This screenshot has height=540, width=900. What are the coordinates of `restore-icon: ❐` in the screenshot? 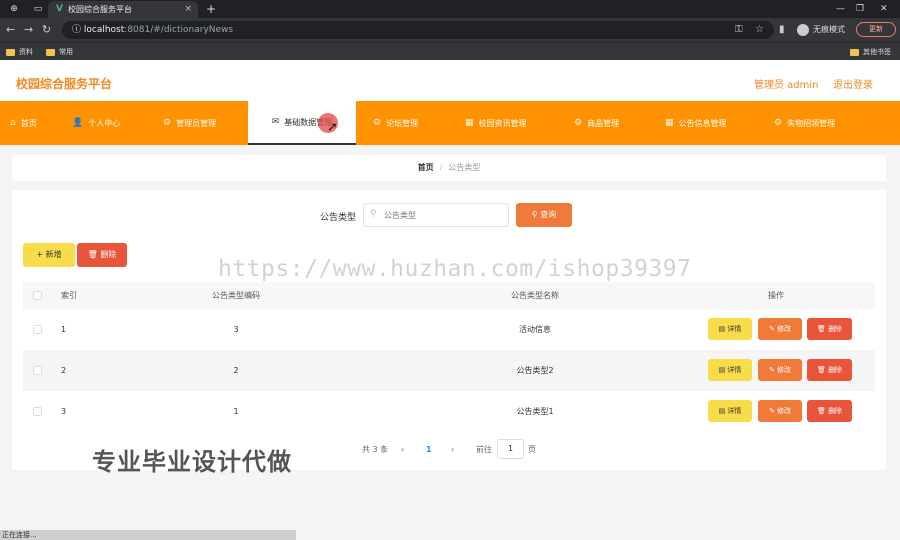 It's located at (860, 9).